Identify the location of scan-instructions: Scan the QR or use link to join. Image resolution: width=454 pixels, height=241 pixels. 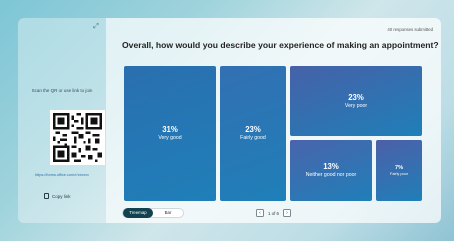
(62, 90).